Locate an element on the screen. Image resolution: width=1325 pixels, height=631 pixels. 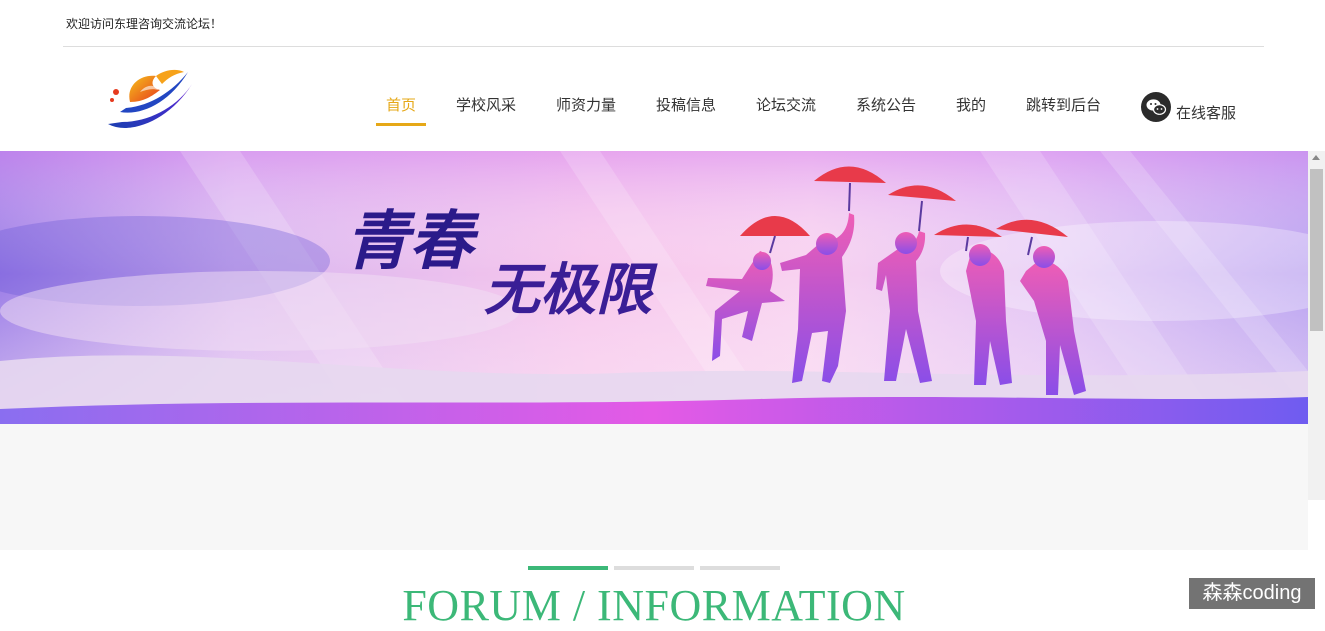
nav-item-home: 首页 is located at coordinates (401, 111).